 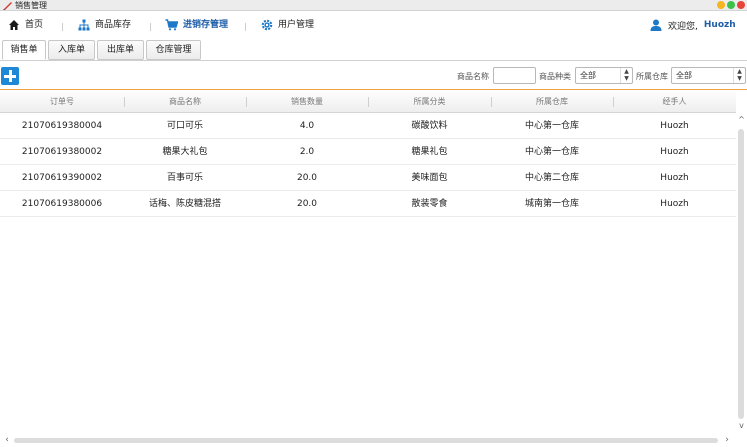 I want to click on cell-product-name: 百事可乐, so click(x=184, y=178).